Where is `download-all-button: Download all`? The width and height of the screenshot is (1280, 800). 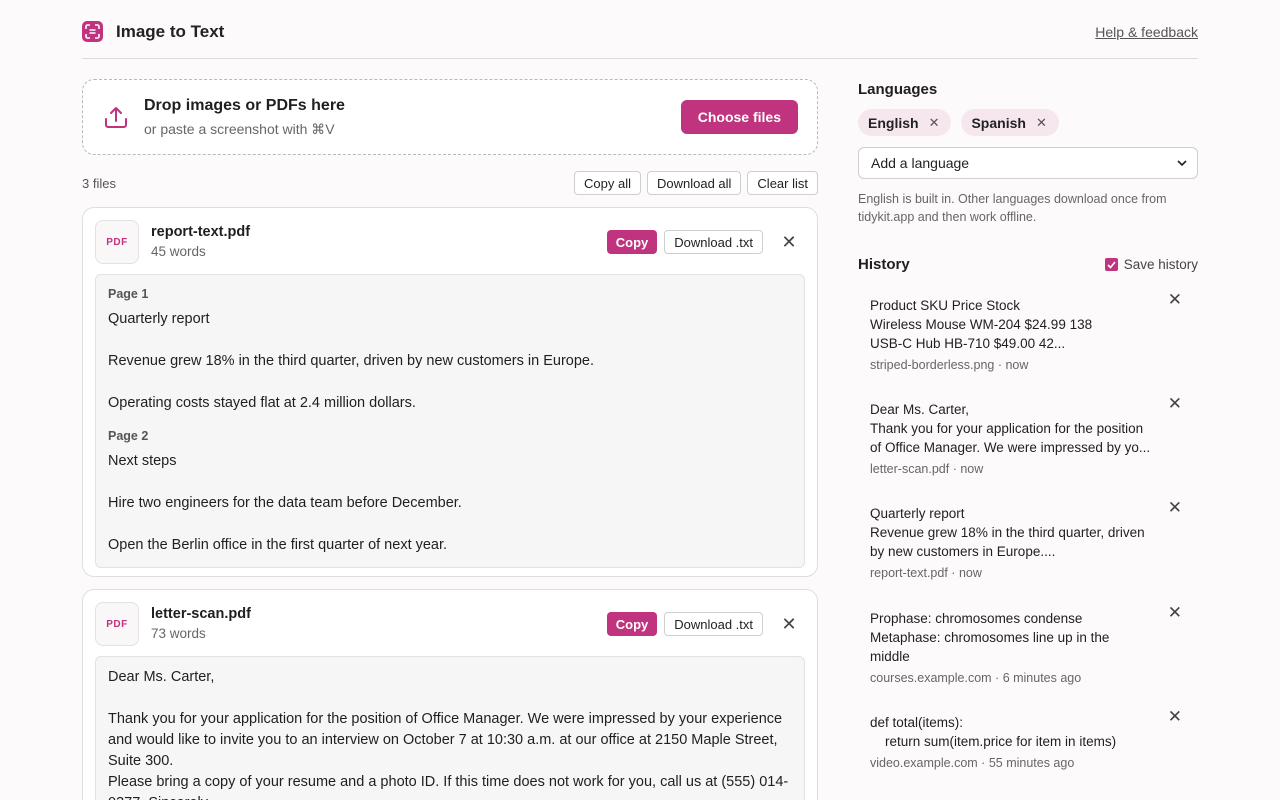 download-all-button: Download all is located at coordinates (694, 183).